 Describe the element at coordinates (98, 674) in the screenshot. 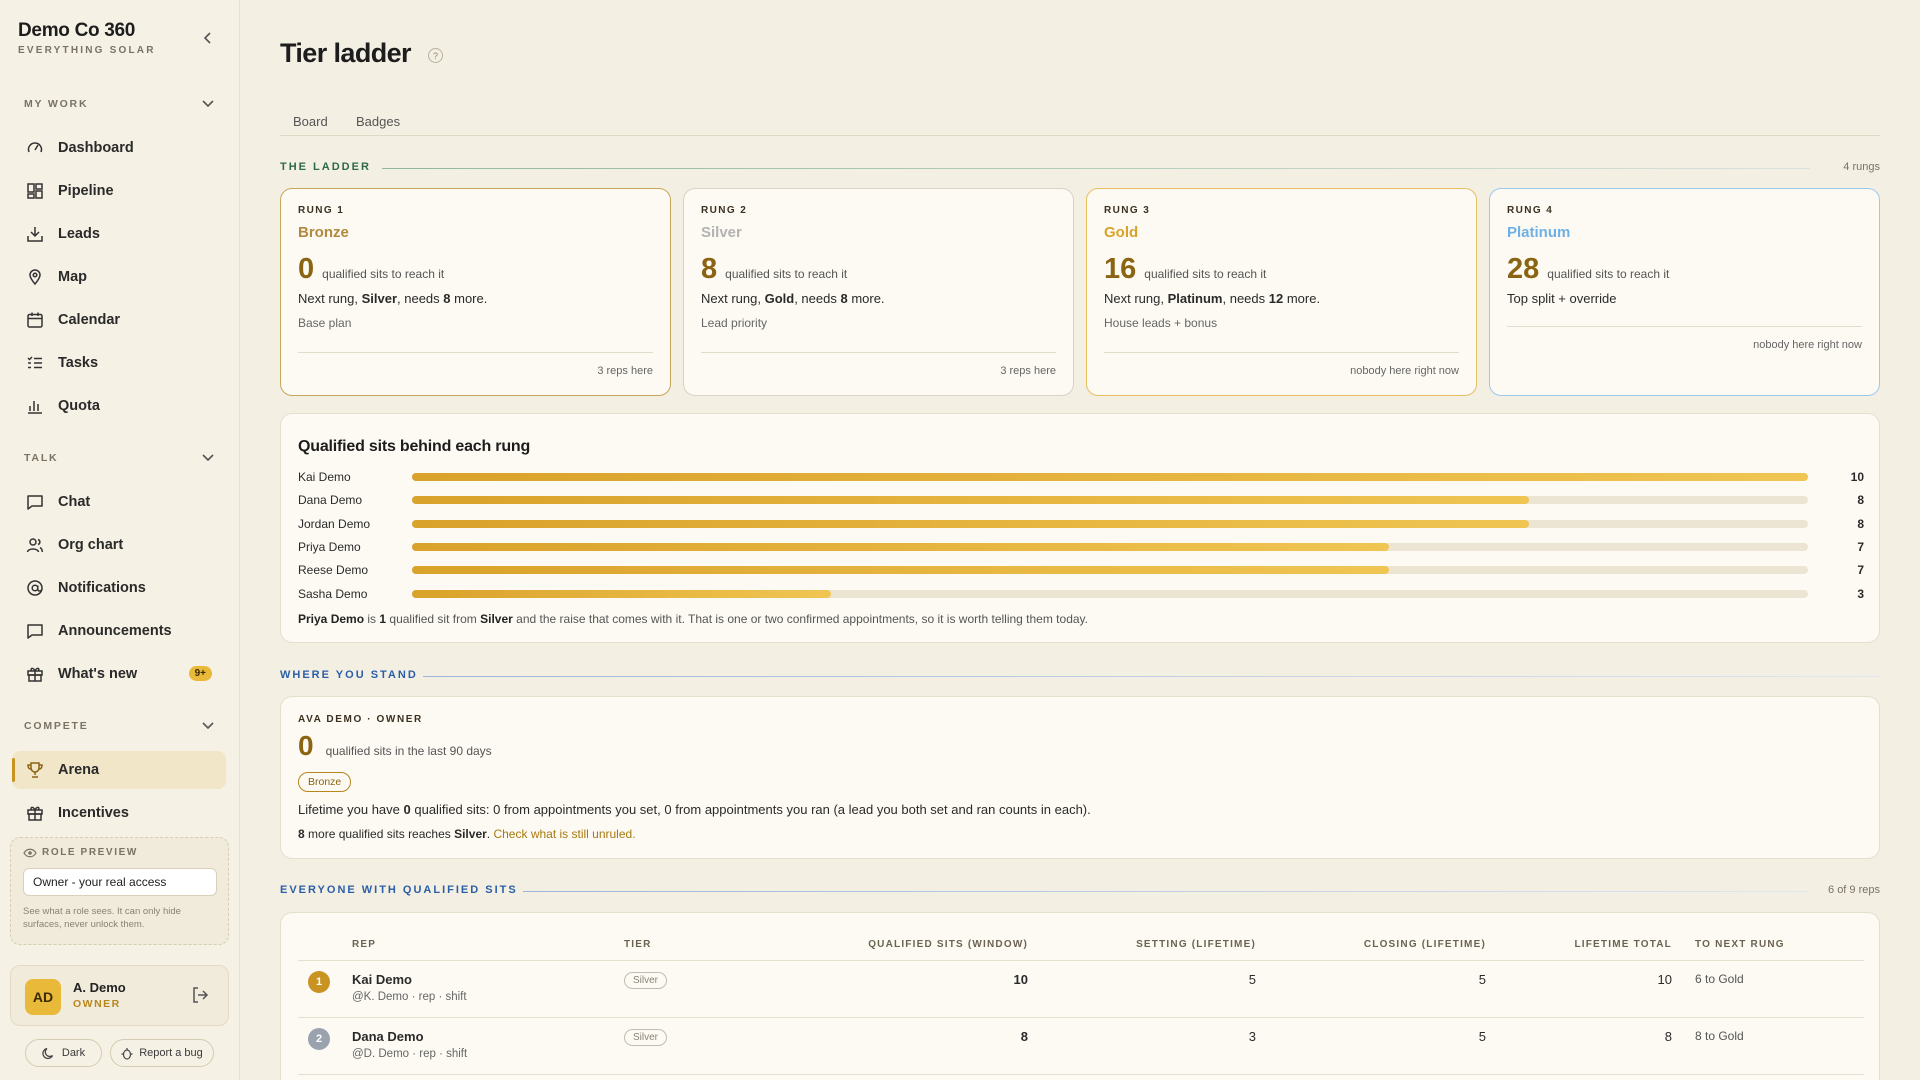

I see `sidebar-item-label: What's new` at that location.